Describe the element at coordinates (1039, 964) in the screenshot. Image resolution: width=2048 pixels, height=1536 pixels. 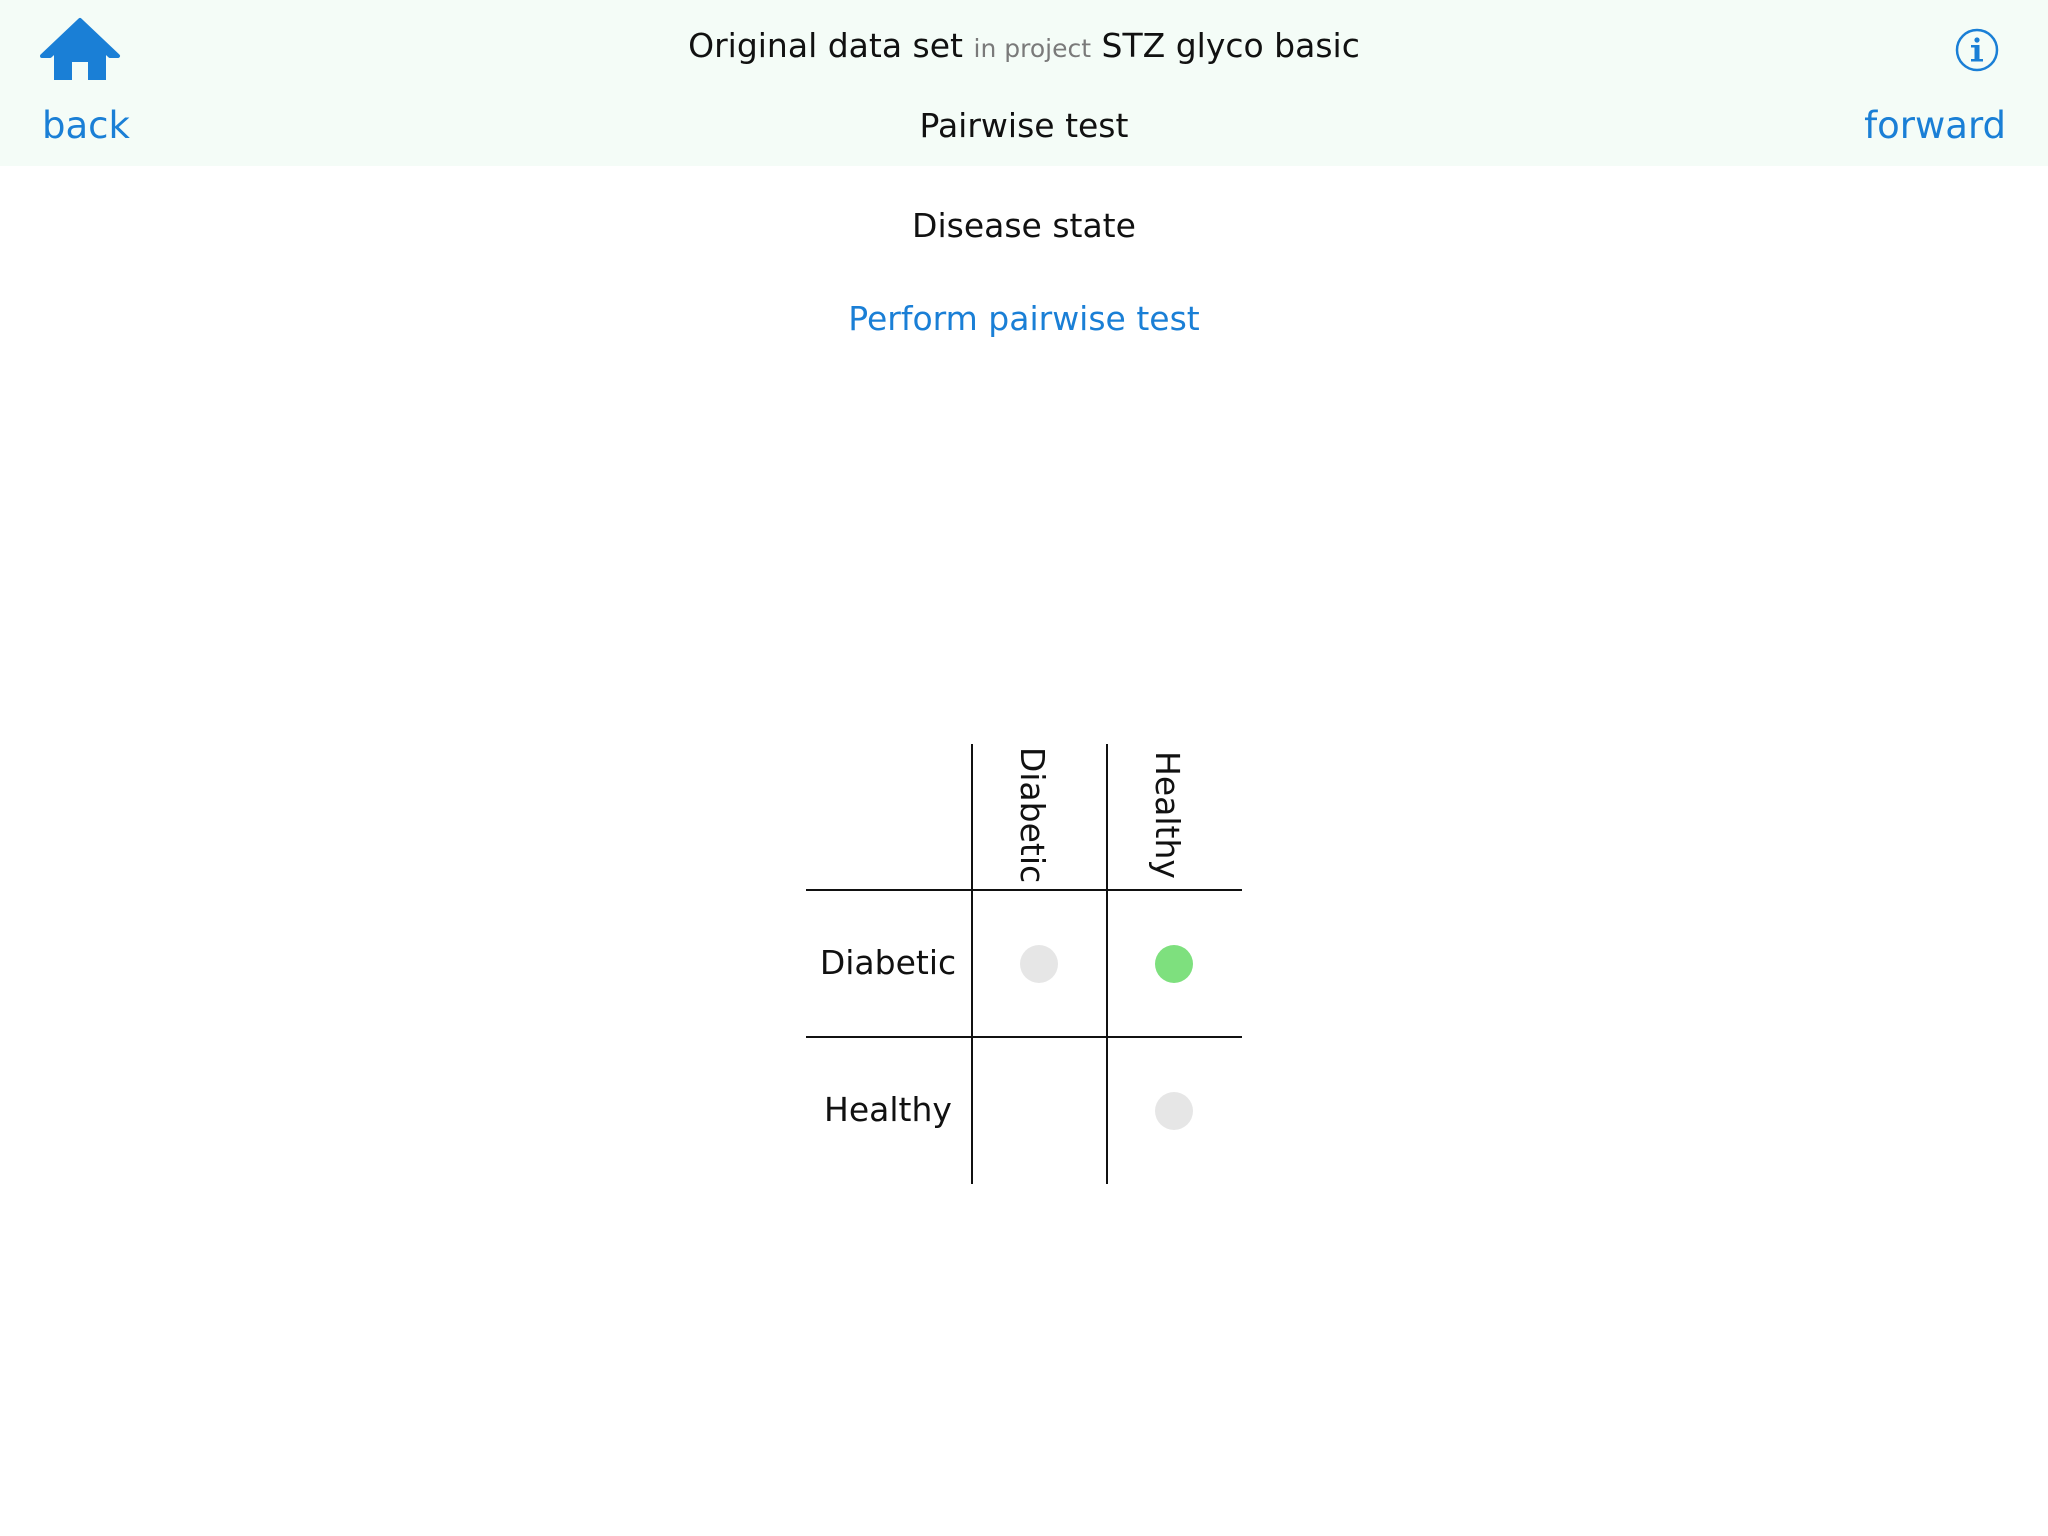
I see `result-dot-diabetic-diabetic` at that location.